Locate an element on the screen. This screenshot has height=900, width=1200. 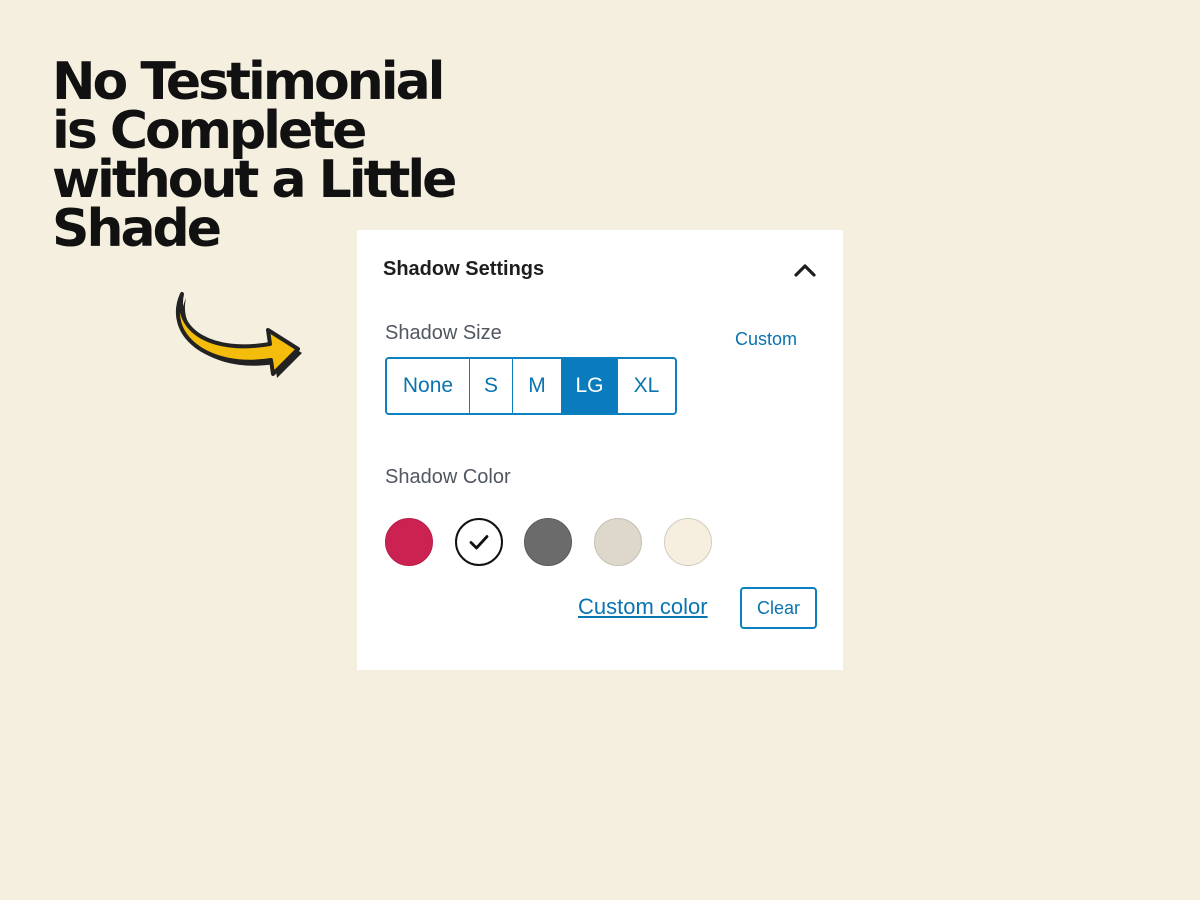
shadow-size-label: Shadow Size is located at coordinates (443, 333).